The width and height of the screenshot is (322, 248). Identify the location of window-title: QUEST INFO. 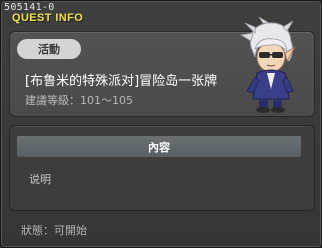
(48, 18).